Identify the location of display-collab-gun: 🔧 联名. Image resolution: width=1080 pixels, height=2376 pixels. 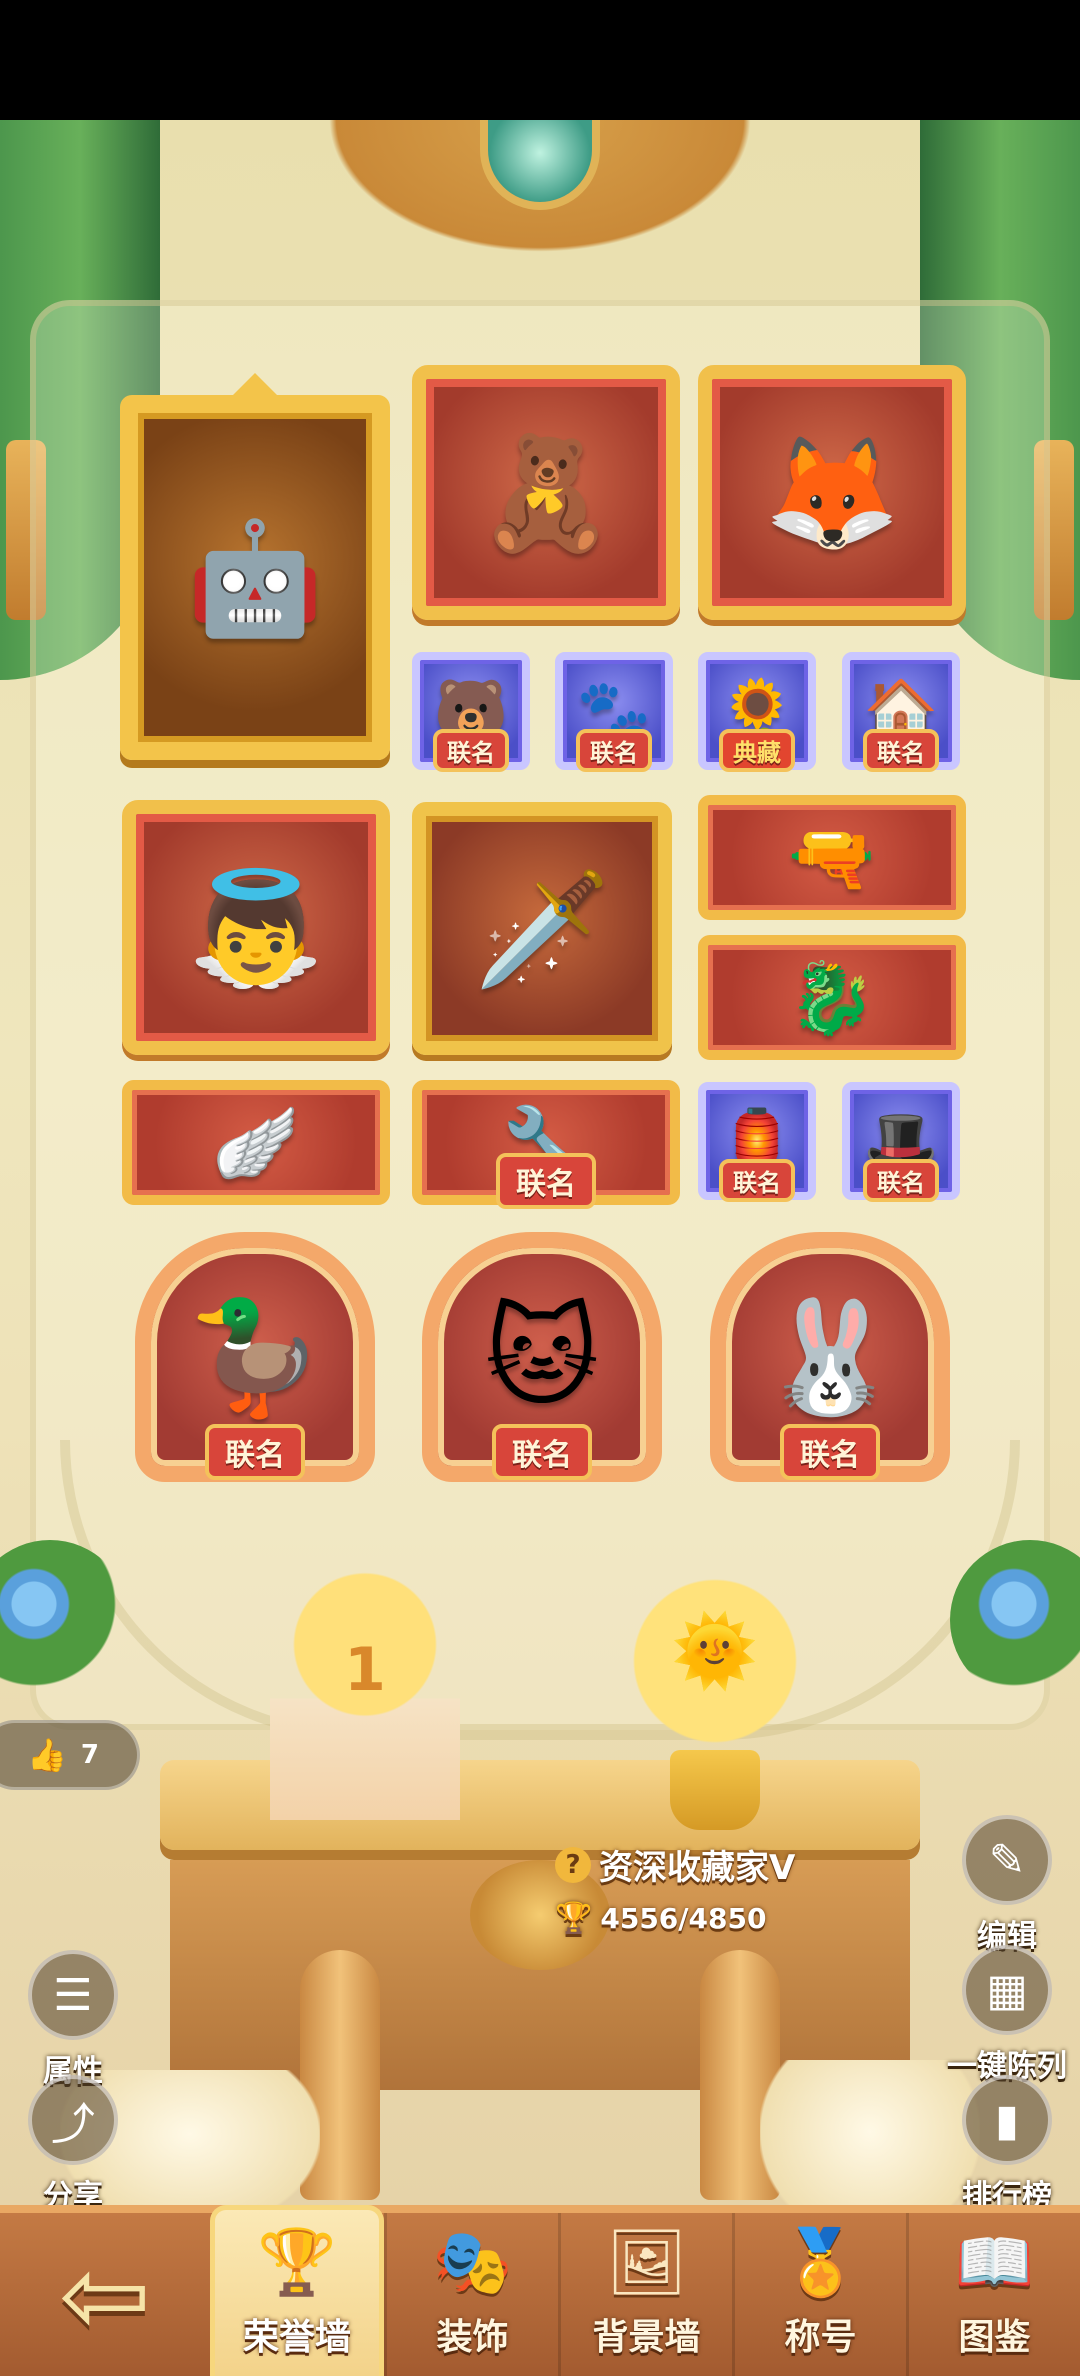
(546, 1144).